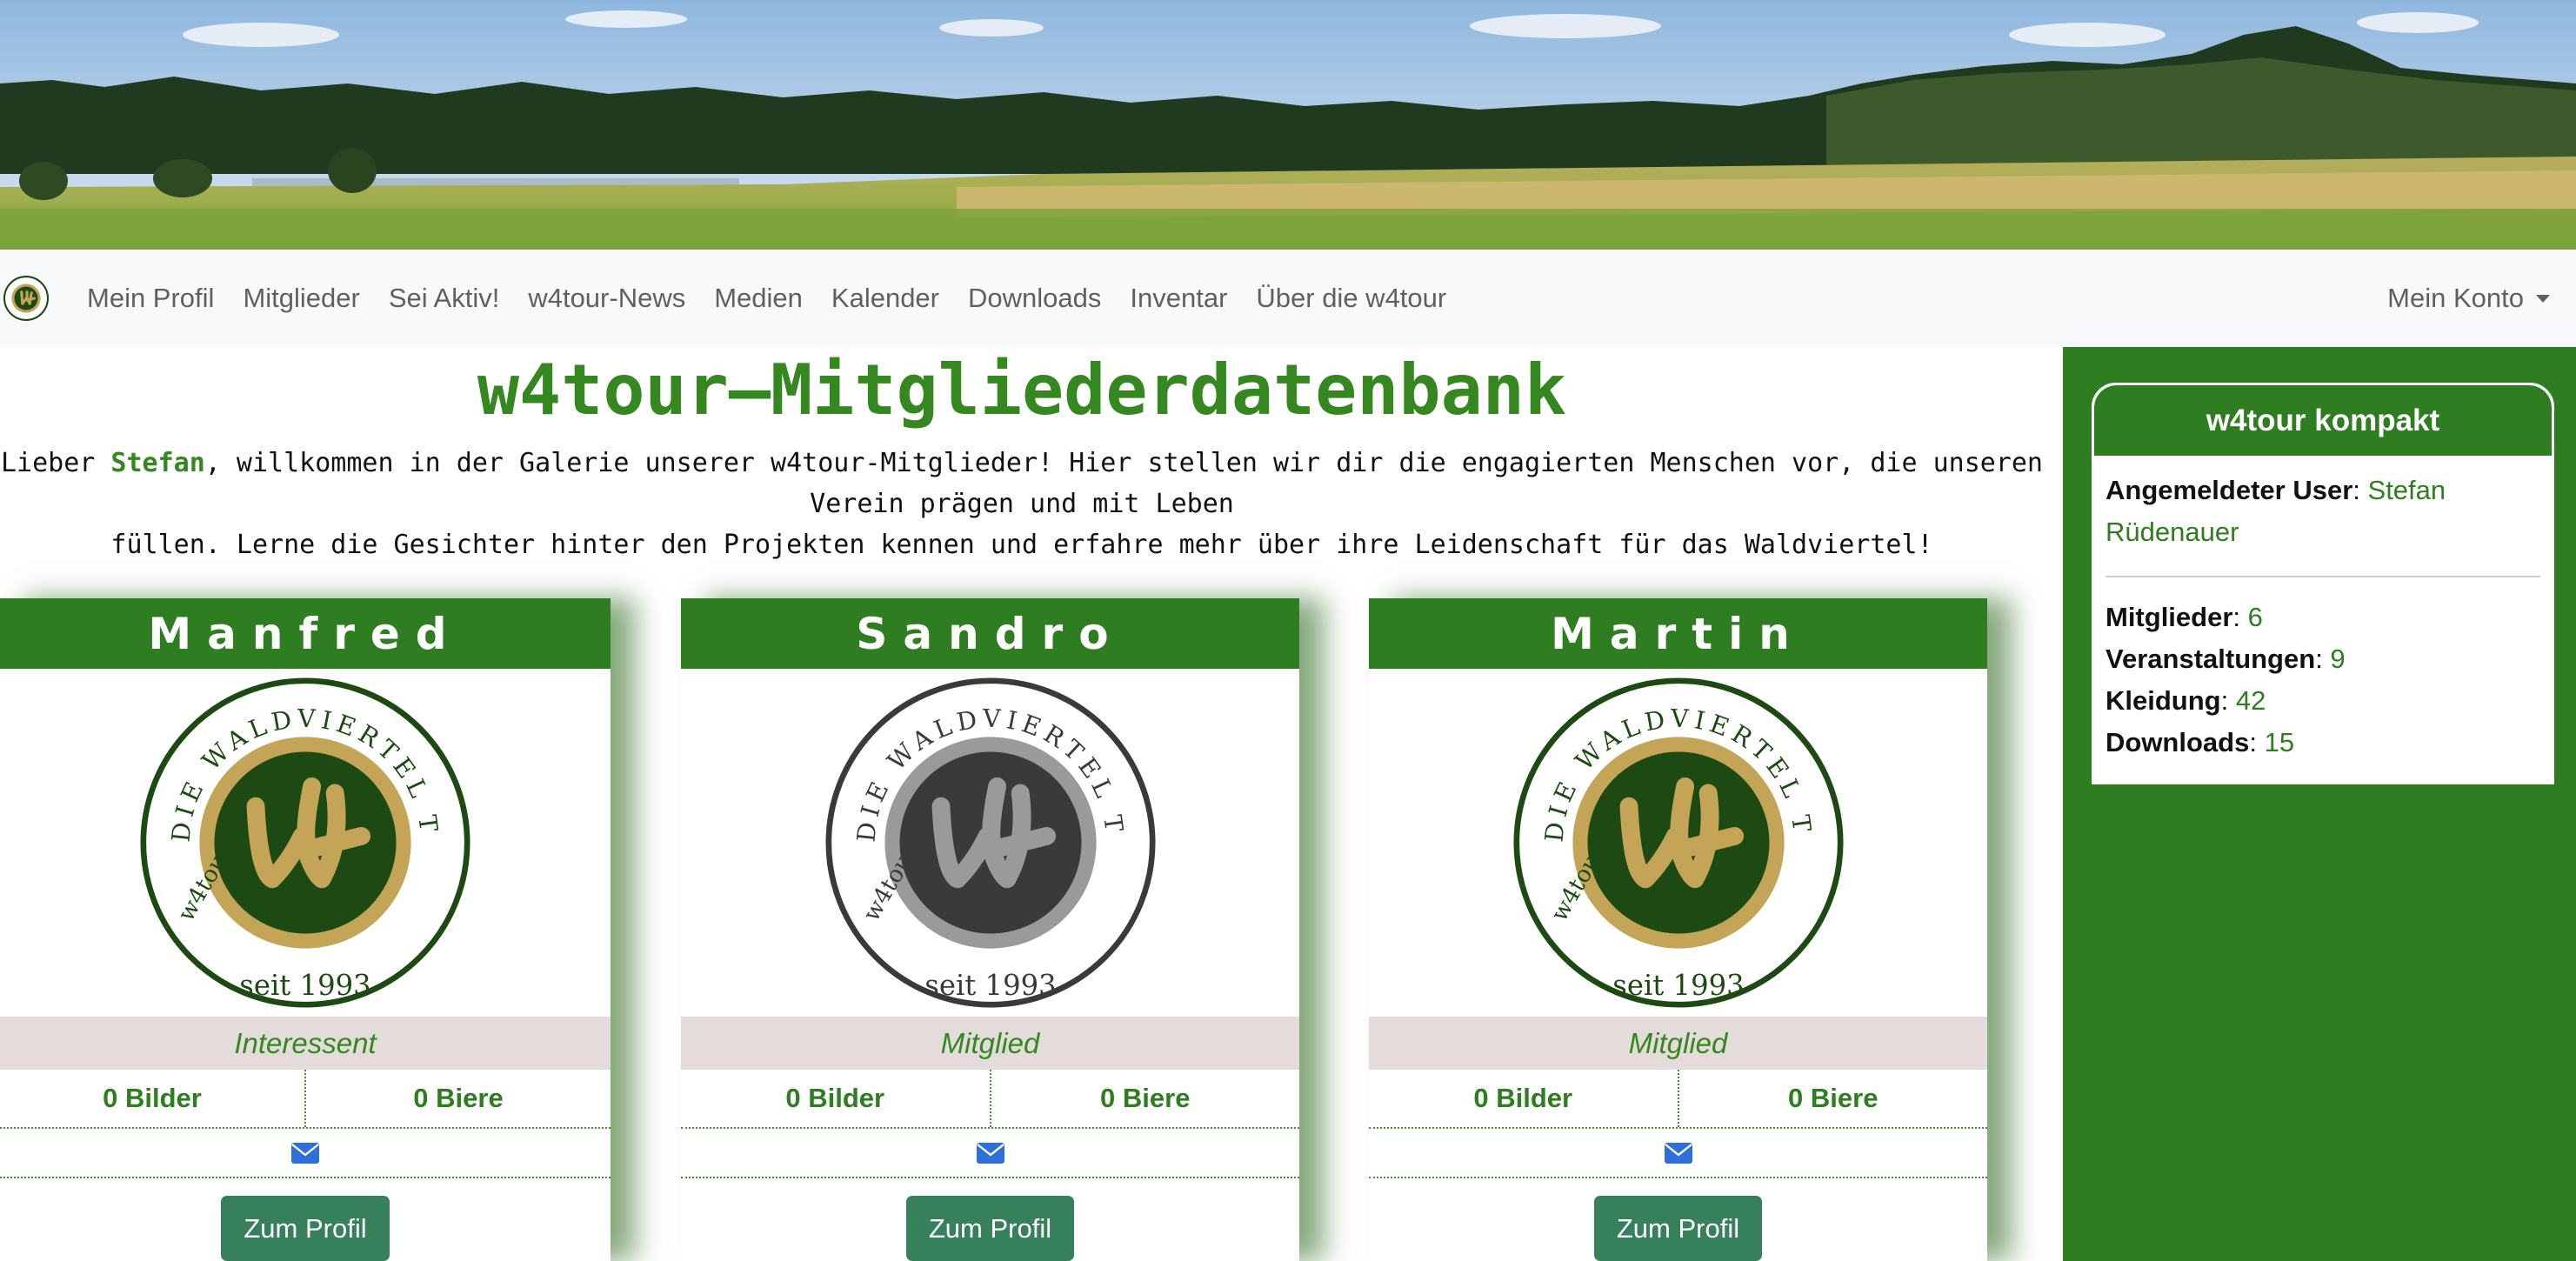 This screenshot has height=1261, width=2576. Describe the element at coordinates (2163, 700) in the screenshot. I see `stat-label: Kleidung` at that location.